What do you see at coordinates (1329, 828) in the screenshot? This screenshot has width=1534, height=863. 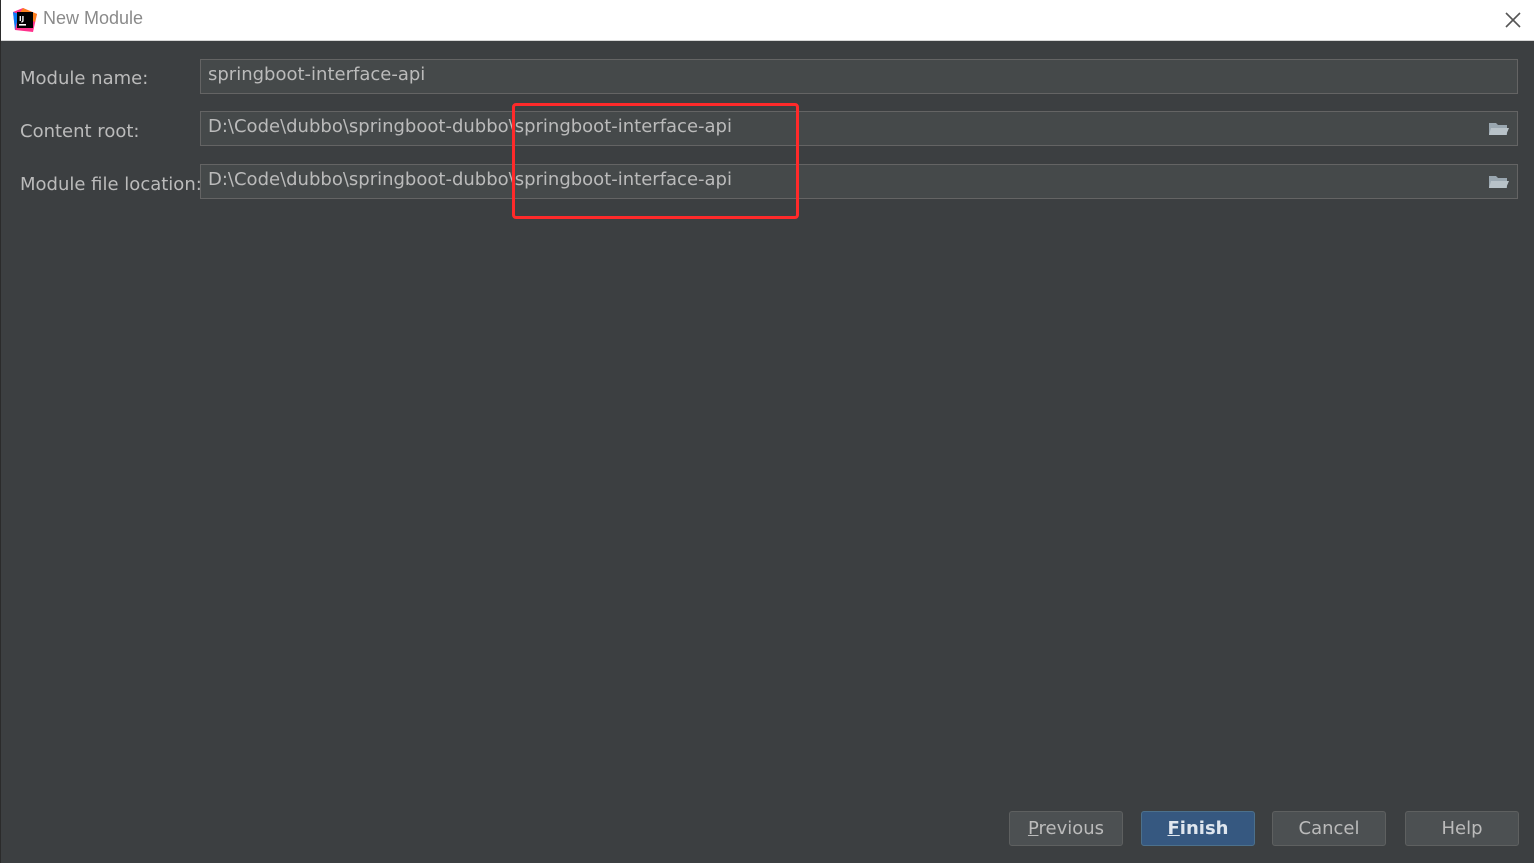 I see `cancel-button: Cancel` at bounding box center [1329, 828].